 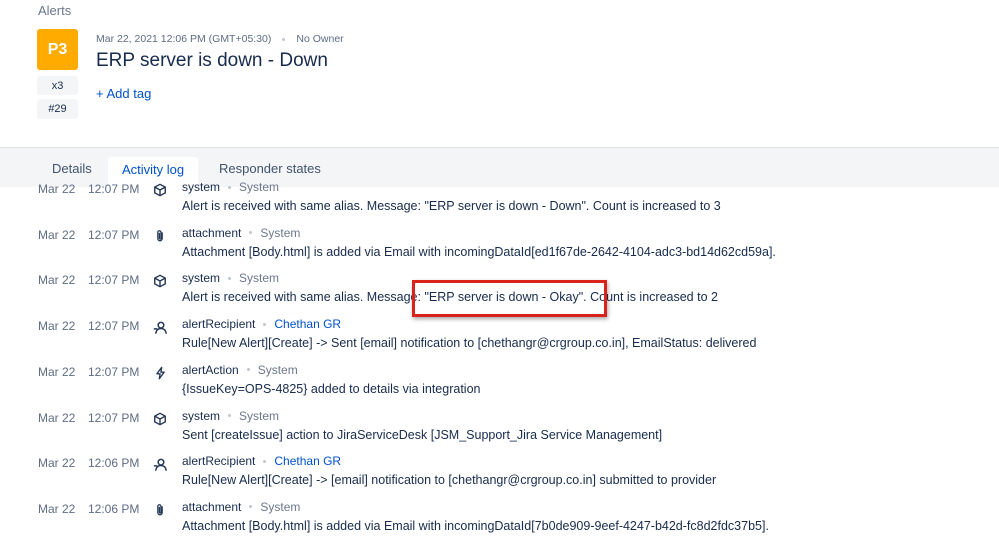 What do you see at coordinates (160, 373) in the screenshot?
I see `bolt-icon` at bounding box center [160, 373].